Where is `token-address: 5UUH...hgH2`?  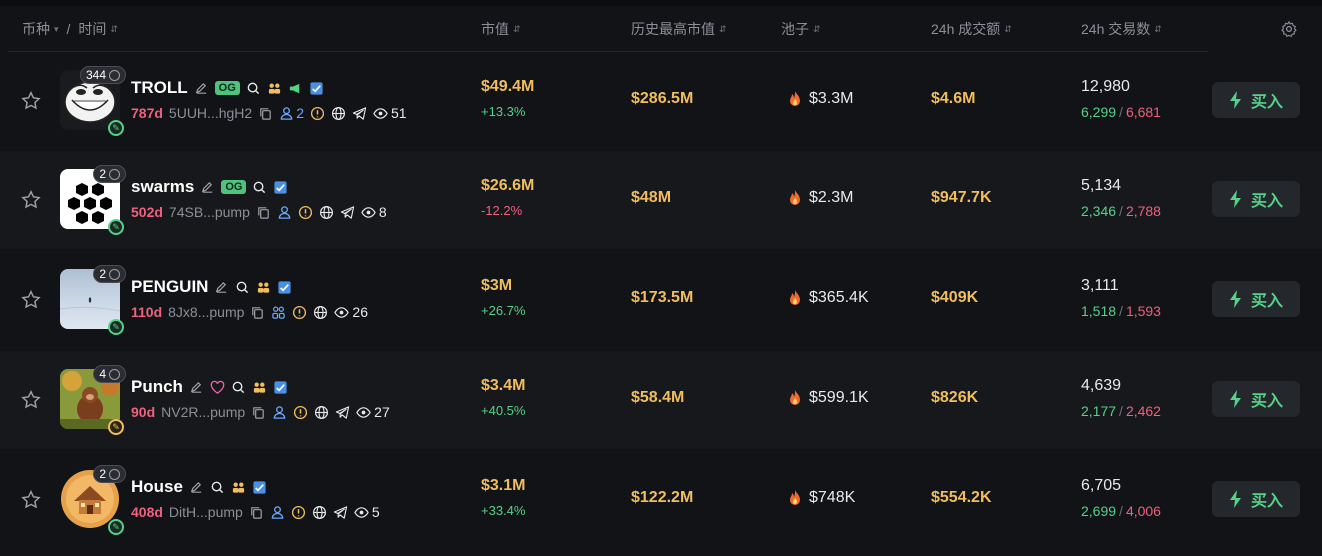 token-address: 5UUH...hgH2 is located at coordinates (210, 113).